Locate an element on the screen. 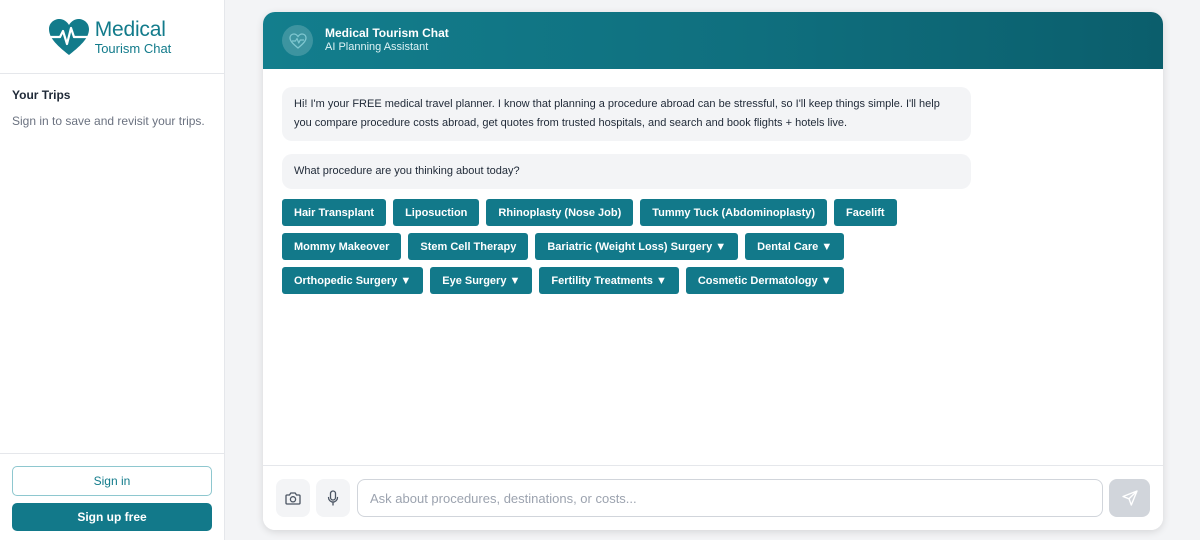 This screenshot has width=1200, height=540. sidebar-footer: Sign in Sign up free is located at coordinates (112, 496).